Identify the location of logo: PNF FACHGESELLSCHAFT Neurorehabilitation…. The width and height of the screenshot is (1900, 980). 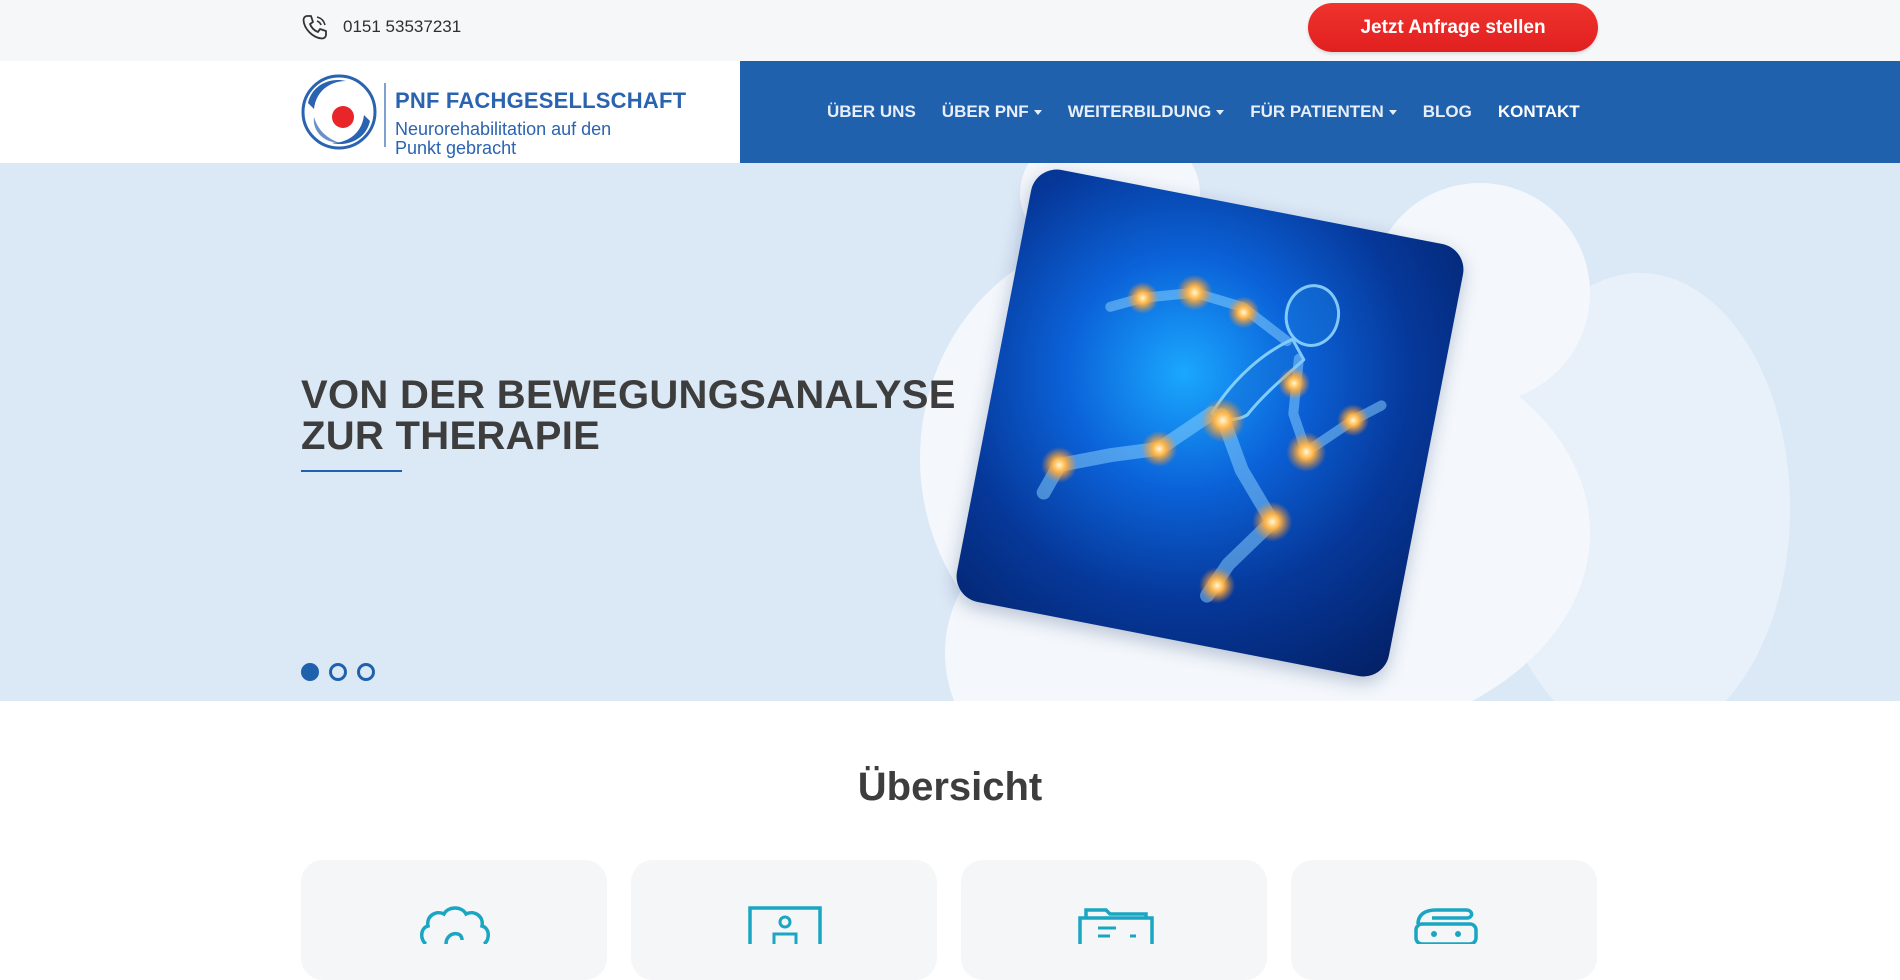
(510, 114).